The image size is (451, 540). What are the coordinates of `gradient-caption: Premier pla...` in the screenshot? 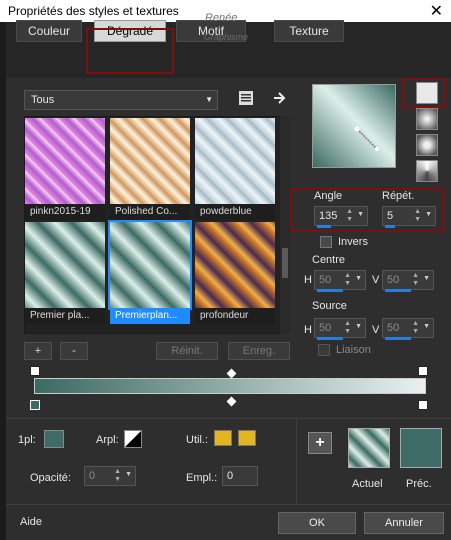 It's located at (65, 316).